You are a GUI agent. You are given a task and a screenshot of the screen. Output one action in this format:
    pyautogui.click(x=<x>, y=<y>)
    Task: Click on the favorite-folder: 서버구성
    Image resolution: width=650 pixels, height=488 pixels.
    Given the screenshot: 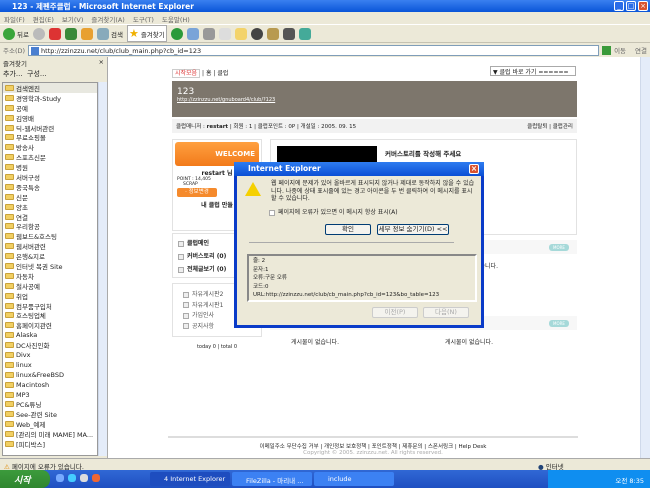 What is the action you would take?
    pyautogui.click(x=50, y=177)
    